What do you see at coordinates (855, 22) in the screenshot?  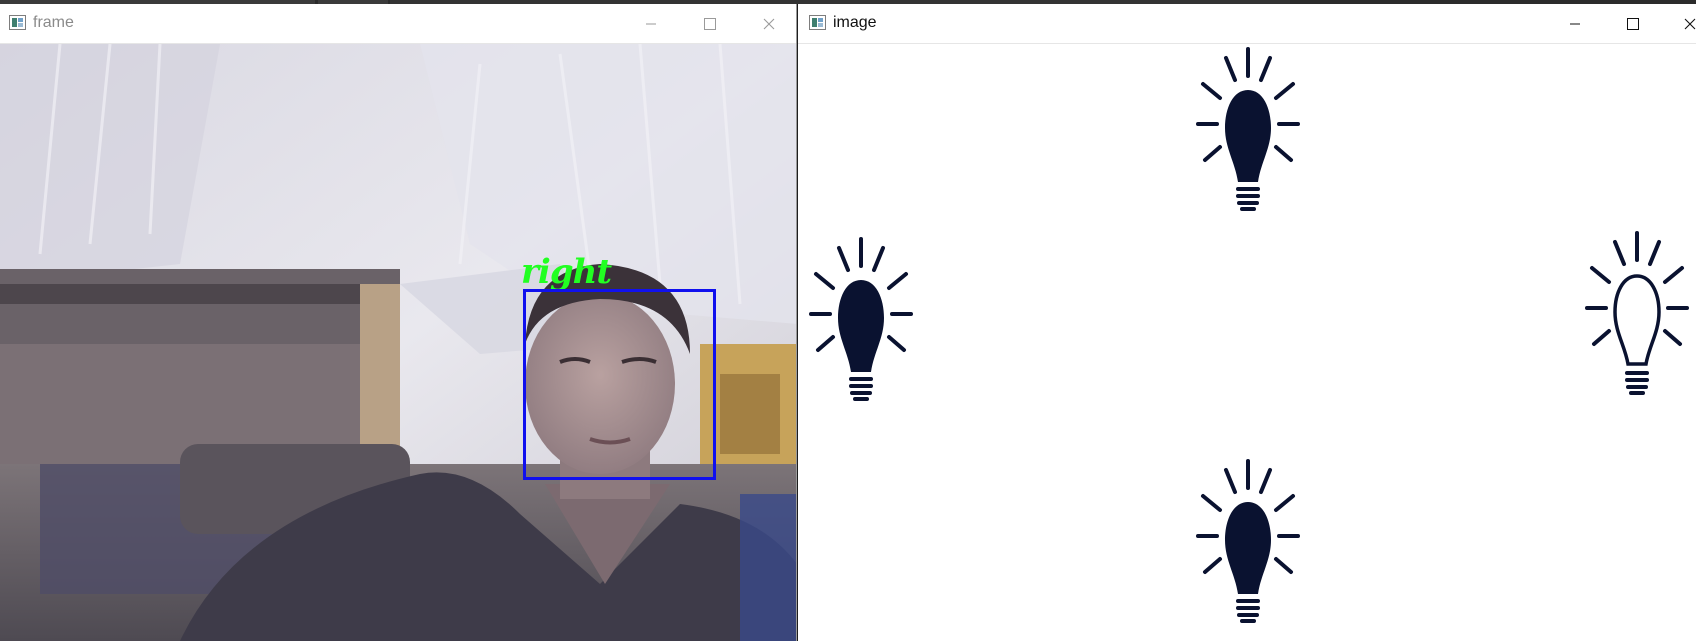 I see `window-title: image` at bounding box center [855, 22].